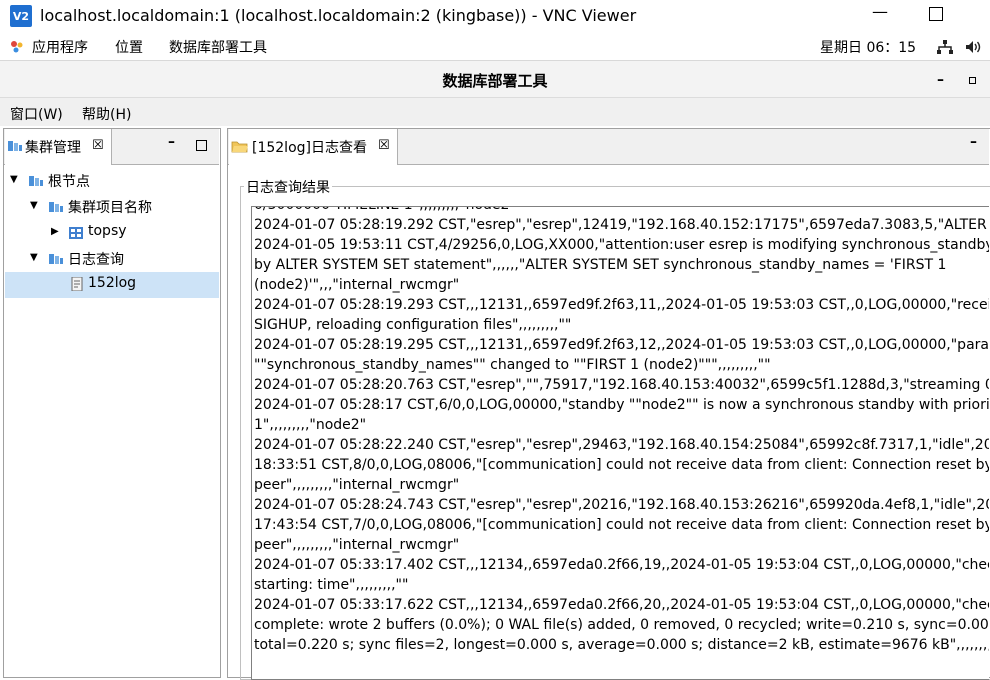 The width and height of the screenshot is (990, 680). Describe the element at coordinates (310, 425) in the screenshot. I see `log-line: 1",,,,,,,,,"node2"` at that location.